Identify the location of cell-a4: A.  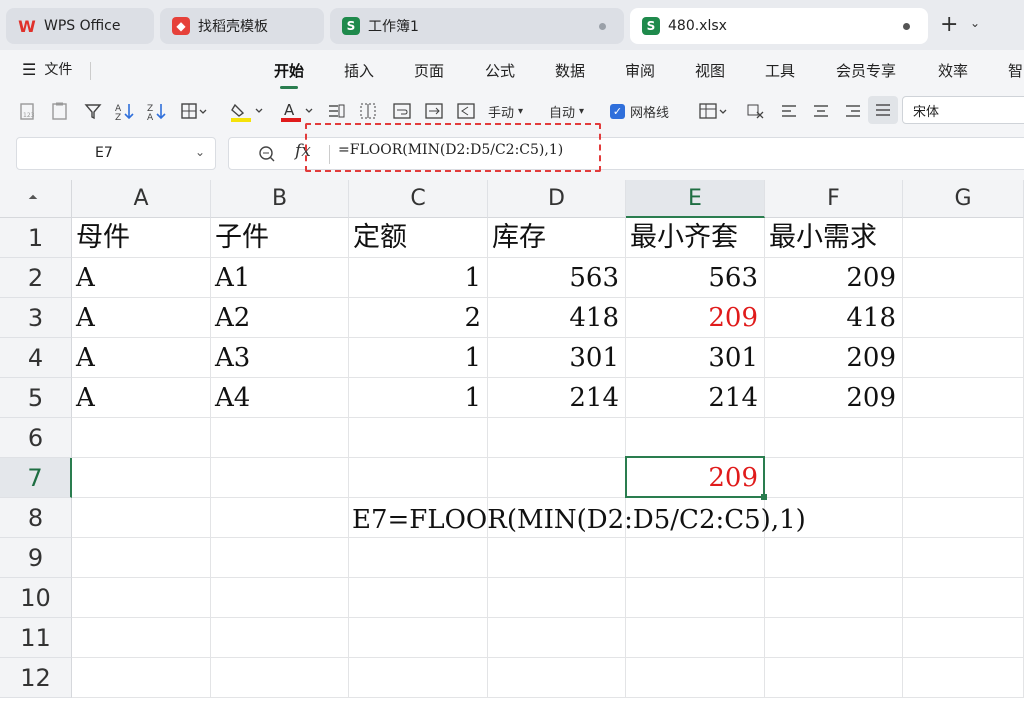
(141, 358).